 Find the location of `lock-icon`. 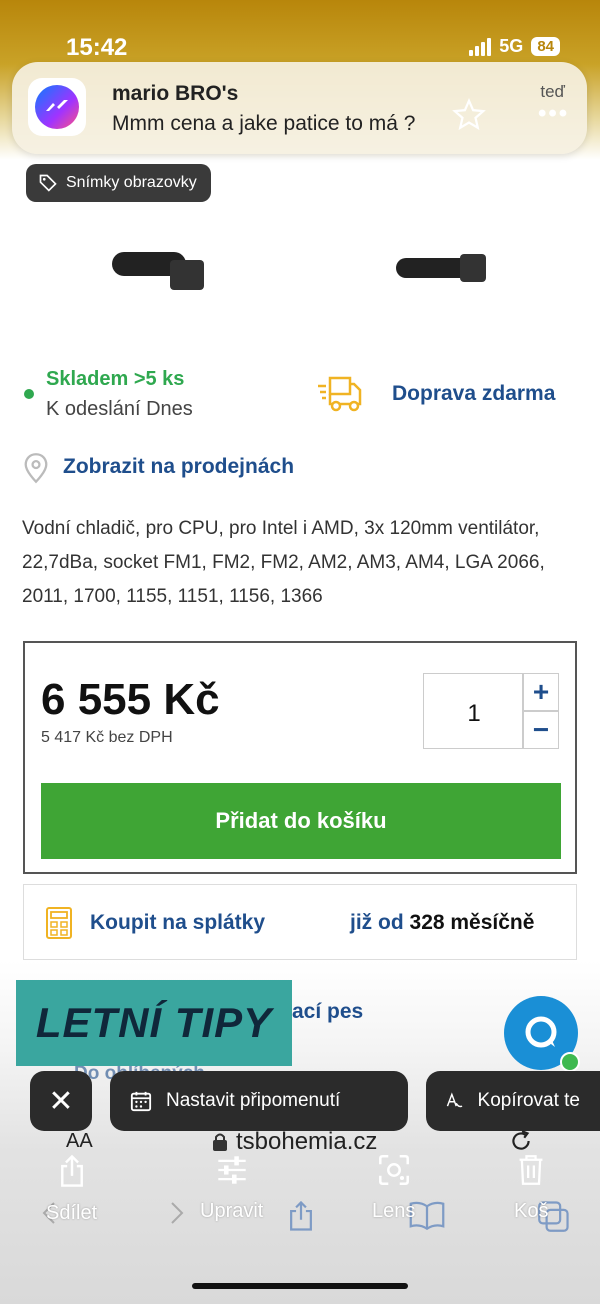

lock-icon is located at coordinates (220, 1142).